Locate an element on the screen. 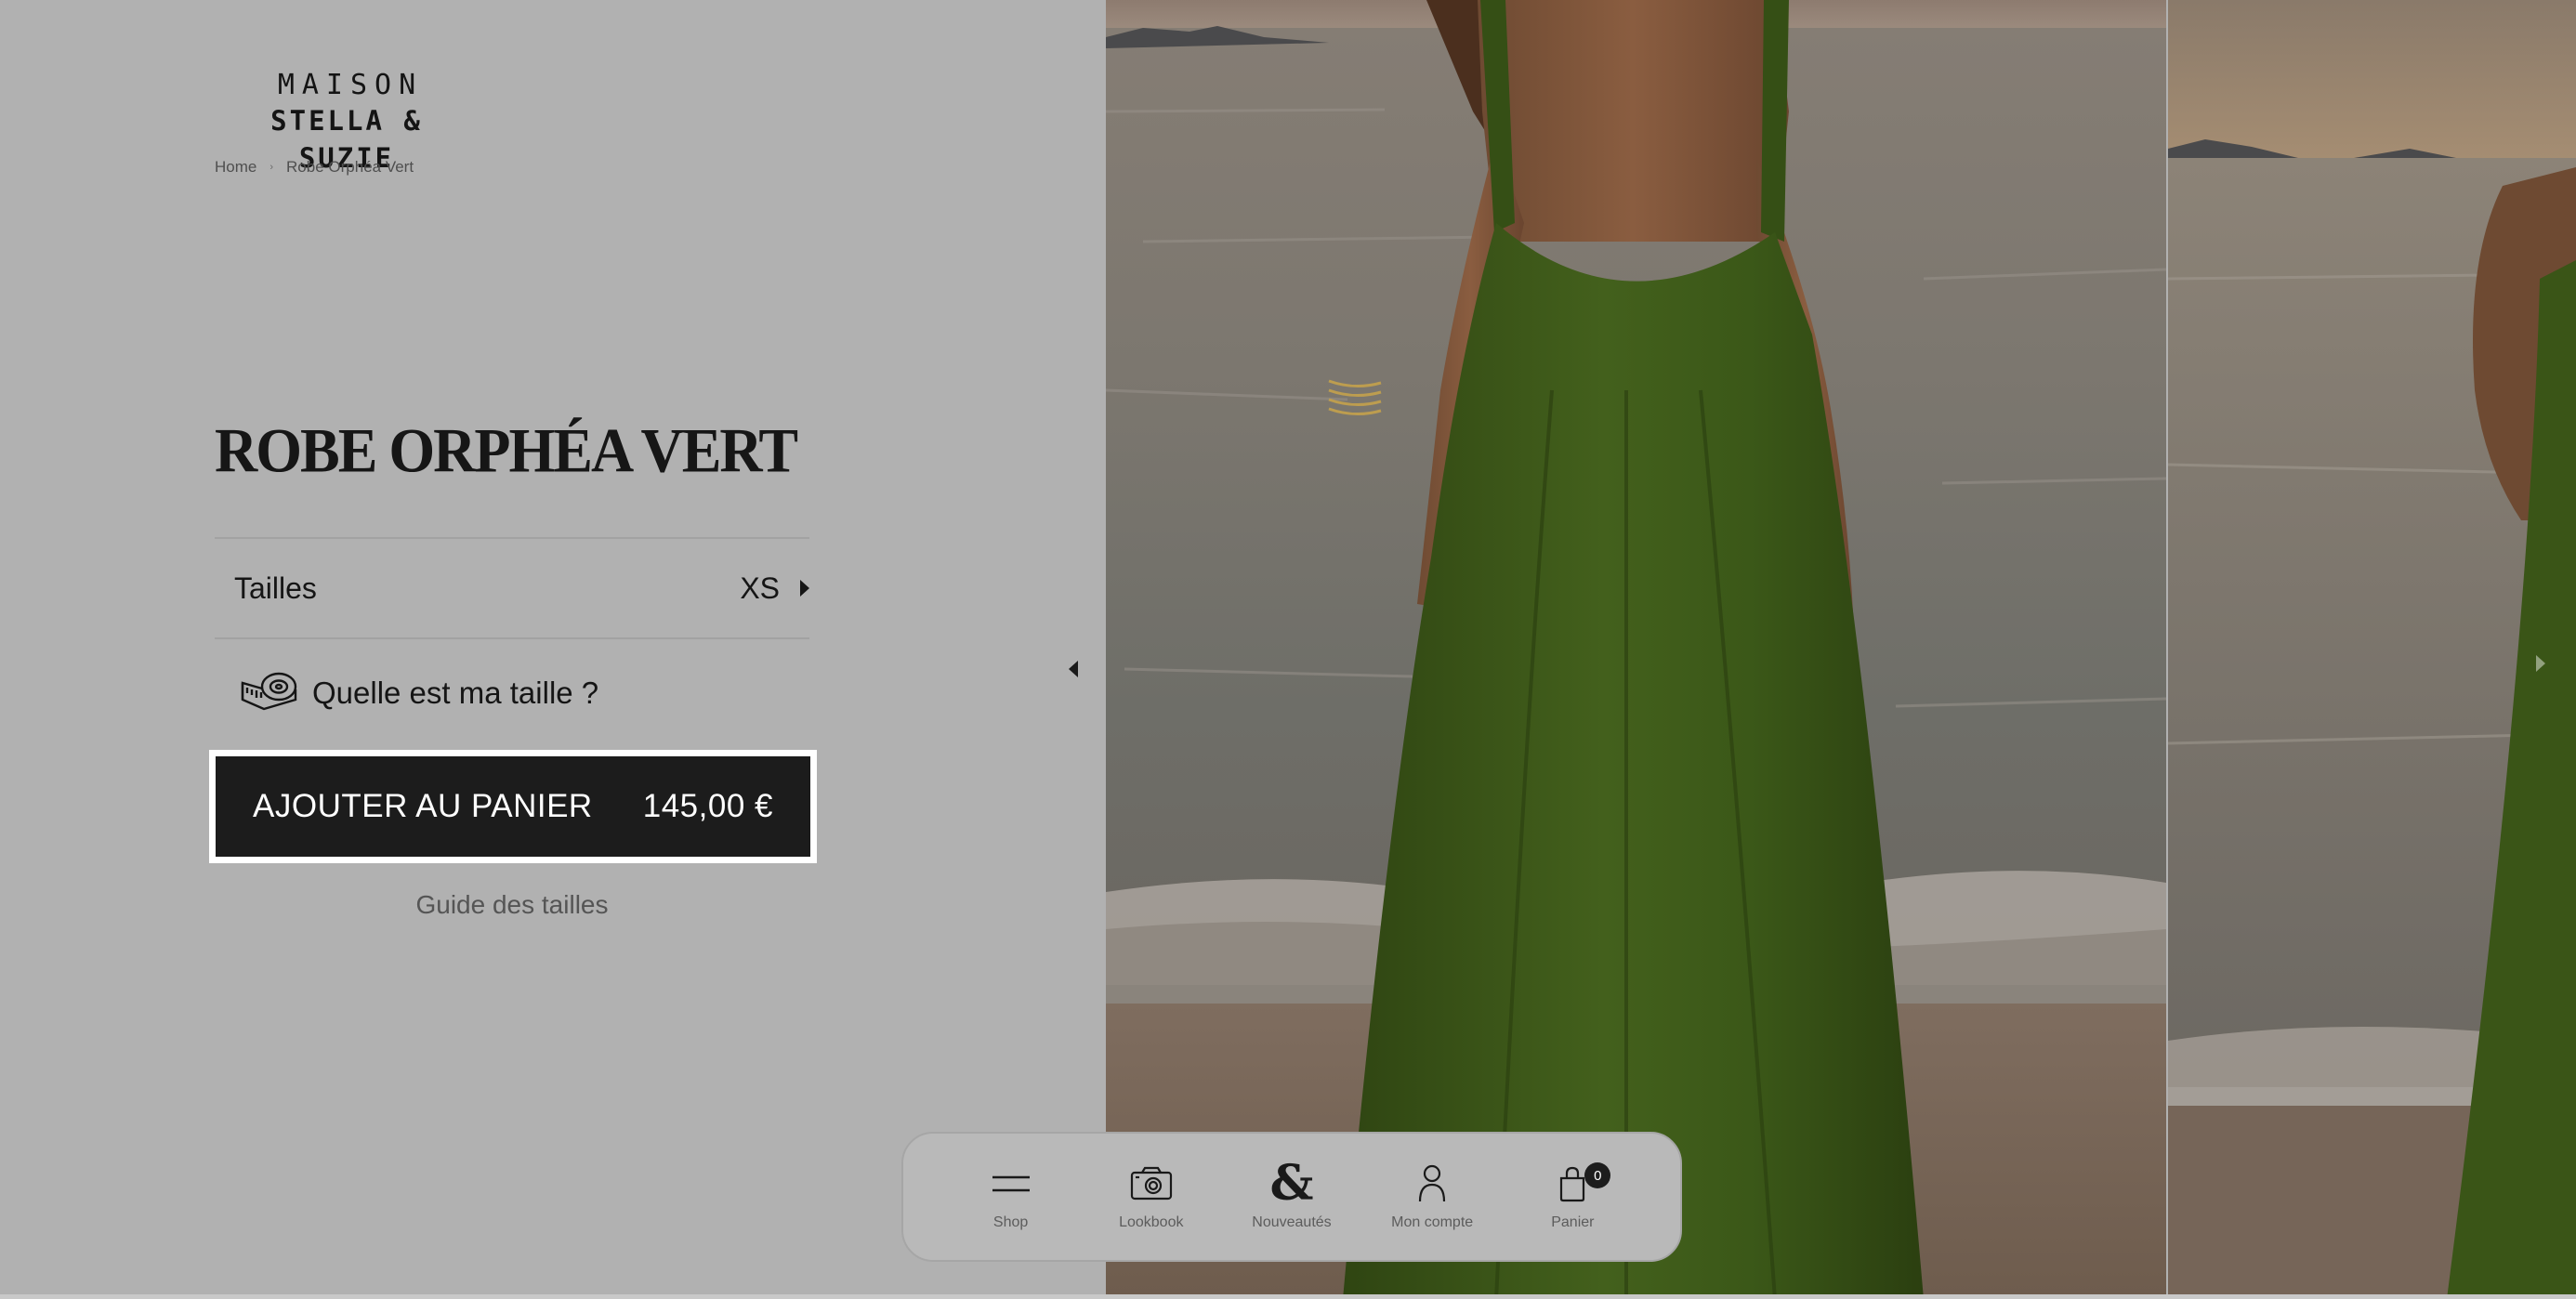 Image resolution: width=2576 pixels, height=1299 pixels. user-icon is located at coordinates (1432, 1183).